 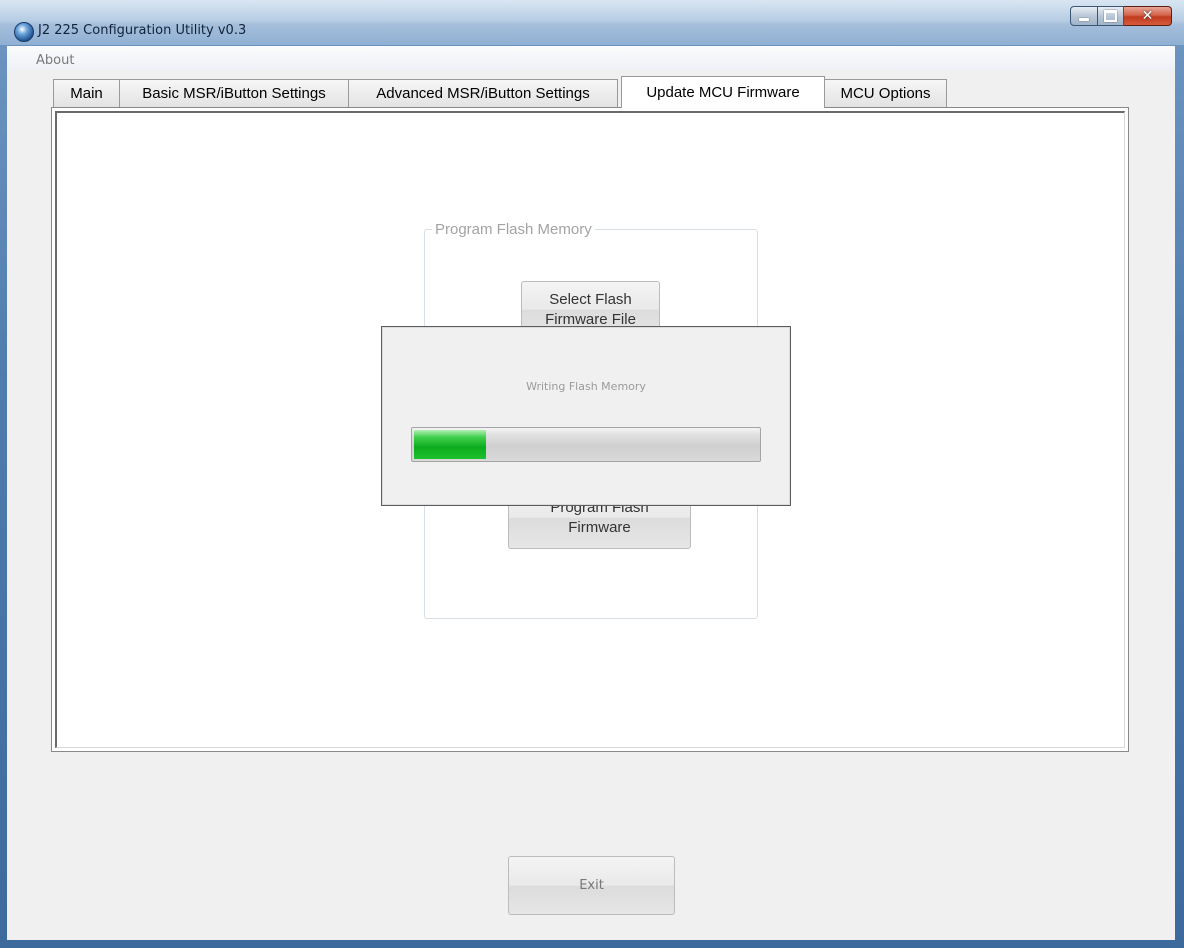 I want to click on minimize-icon, so click(x=1084, y=19).